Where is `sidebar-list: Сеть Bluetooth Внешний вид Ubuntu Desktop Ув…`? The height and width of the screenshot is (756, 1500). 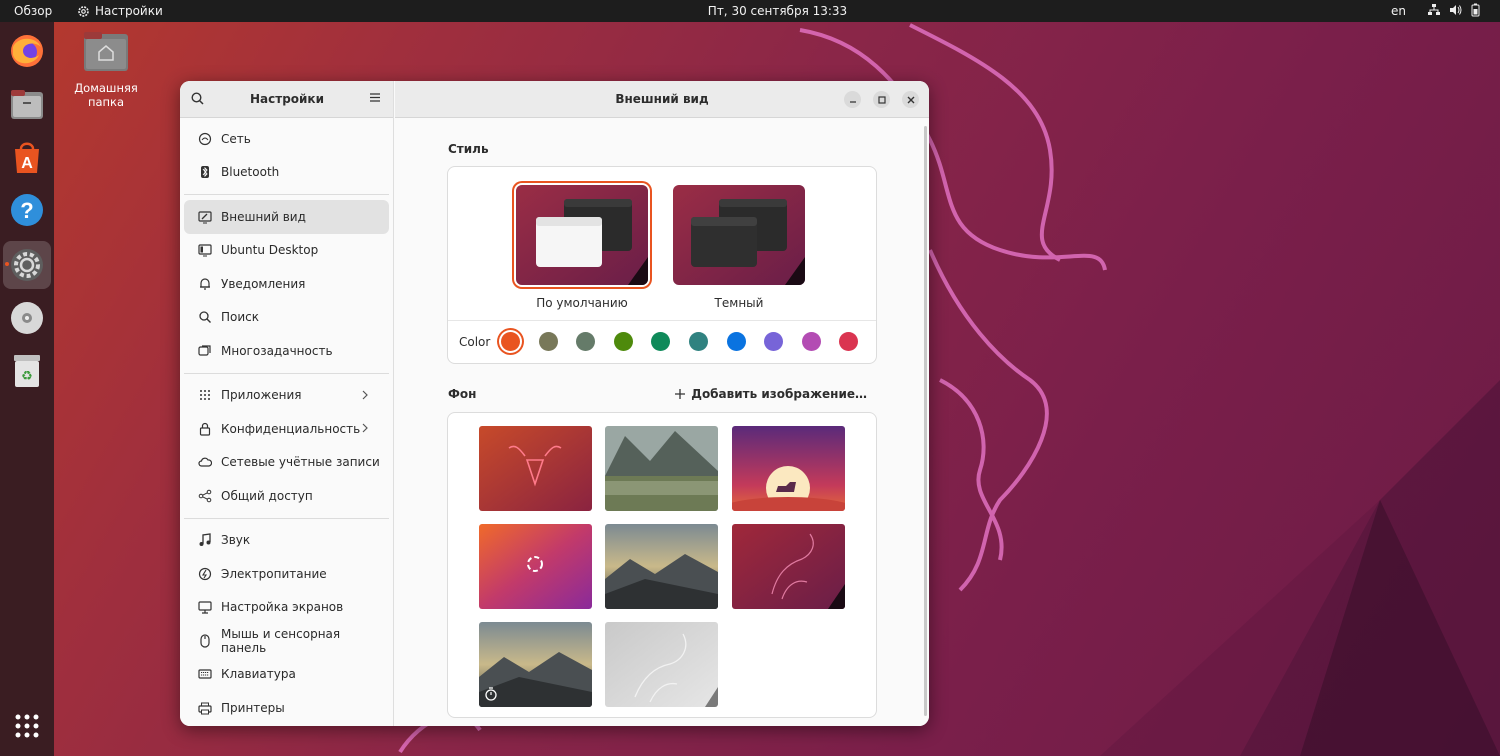
sidebar-list: Сеть Bluetooth Внешний вид Ubuntu Desktop Ув… is located at coordinates (286, 421).